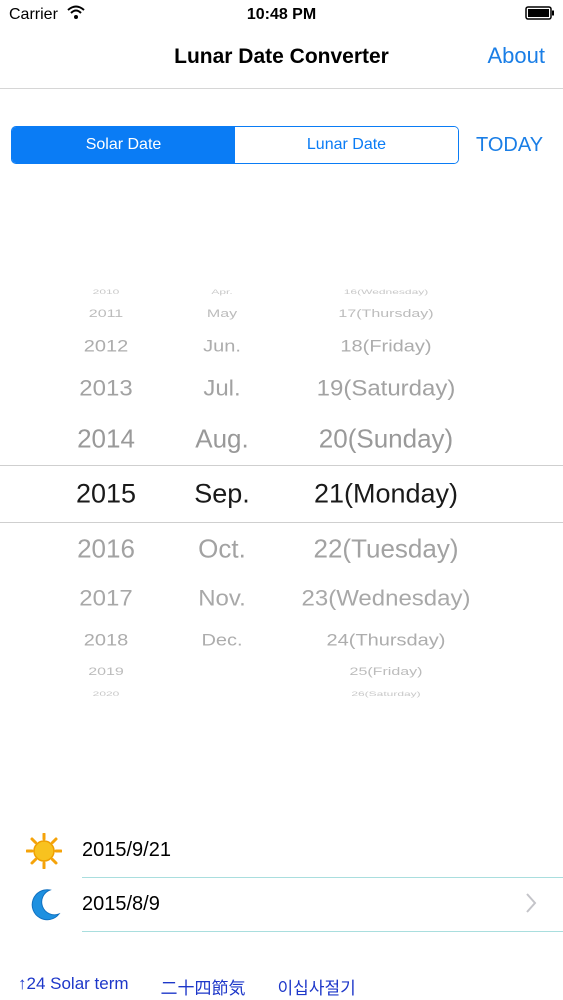  What do you see at coordinates (73, 986) in the screenshot?
I see `solar-term-link: ↑24 Solar term` at bounding box center [73, 986].